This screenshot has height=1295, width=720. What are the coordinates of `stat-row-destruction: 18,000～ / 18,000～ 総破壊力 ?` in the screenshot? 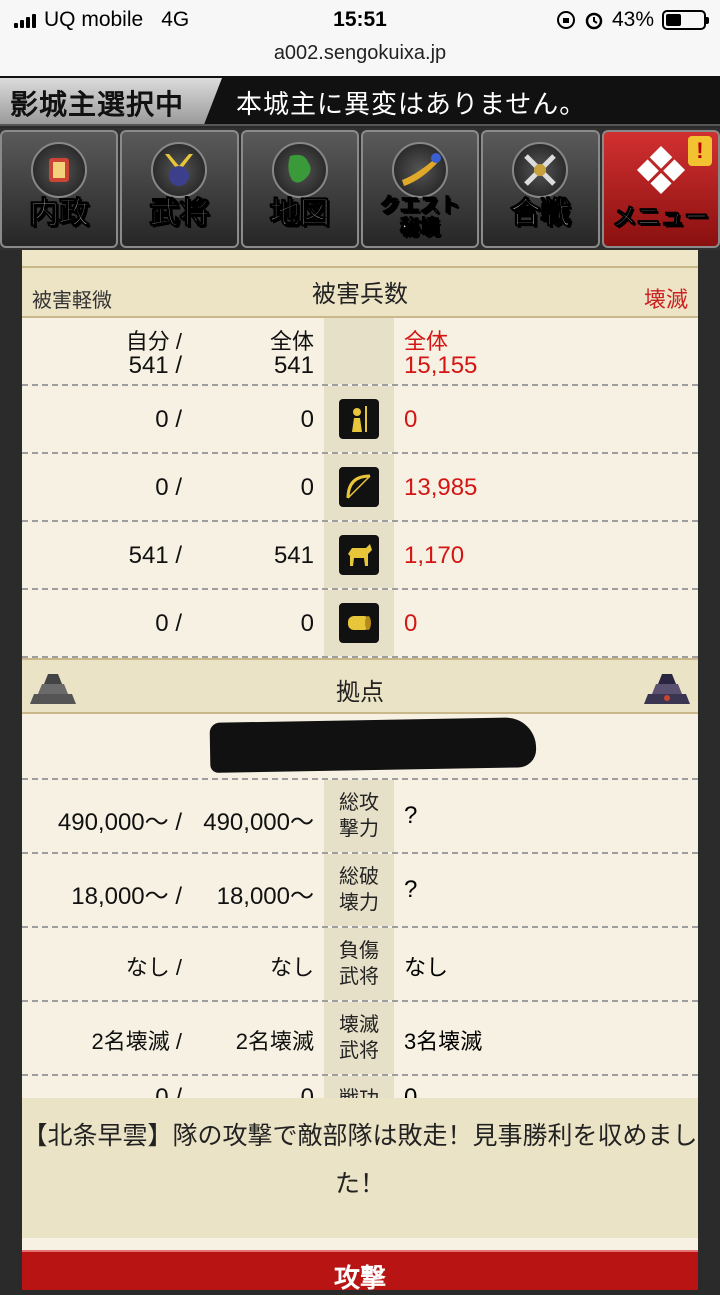 It's located at (360, 891).